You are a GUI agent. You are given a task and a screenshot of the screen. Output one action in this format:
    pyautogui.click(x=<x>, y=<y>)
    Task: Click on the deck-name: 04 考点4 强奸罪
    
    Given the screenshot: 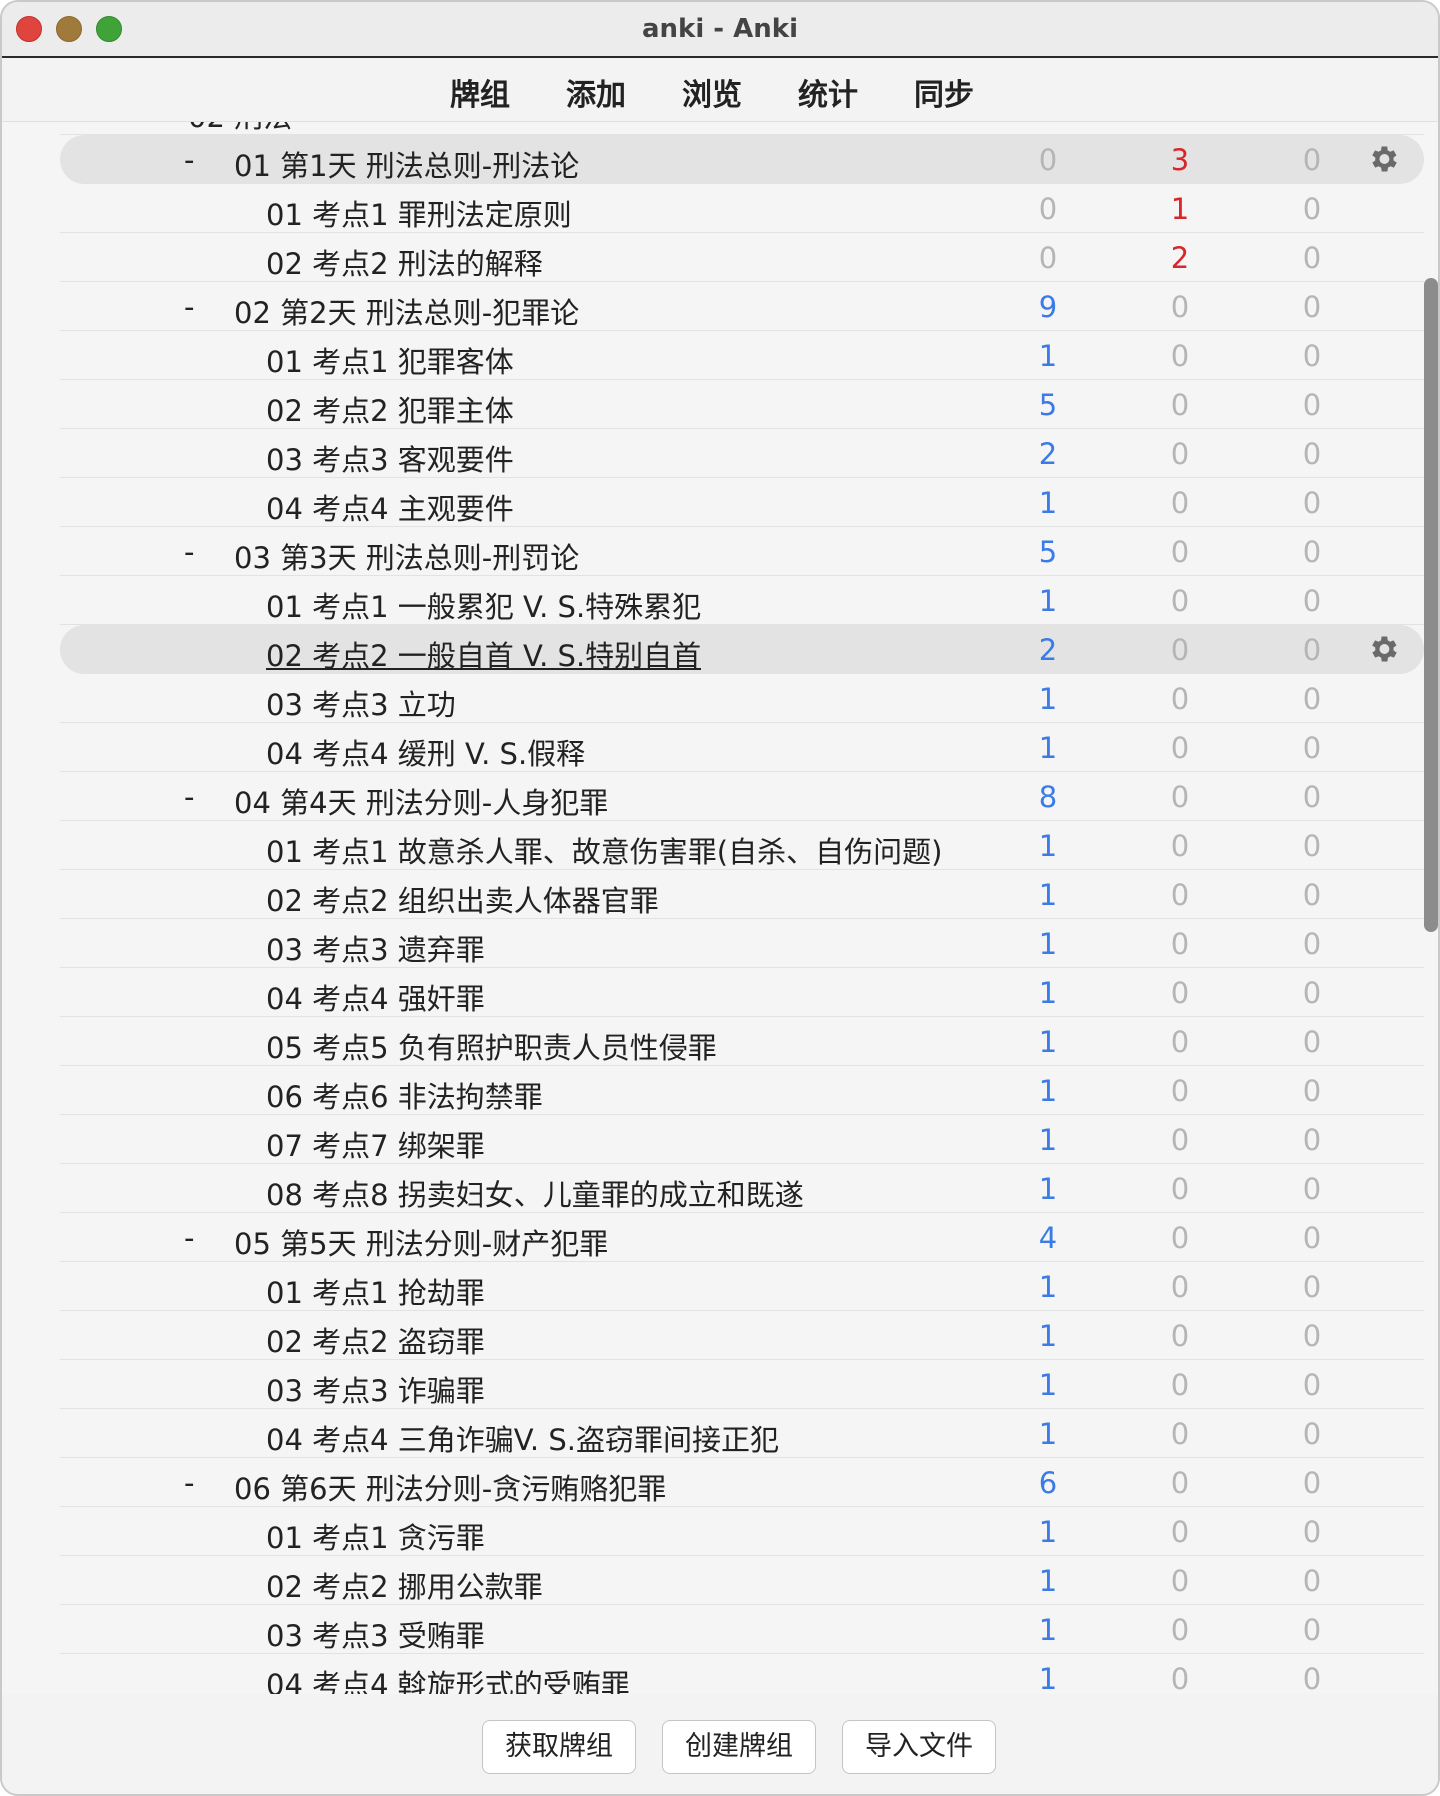 What is the action you would take?
    pyautogui.click(x=375, y=997)
    